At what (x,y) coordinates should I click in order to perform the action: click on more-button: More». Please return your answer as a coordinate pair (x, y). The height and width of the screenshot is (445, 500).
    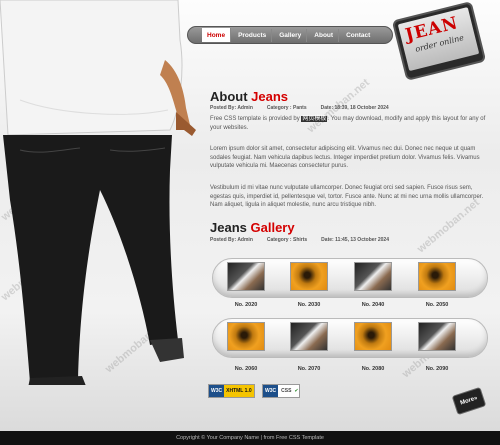
    Looking at the image, I should click on (469, 401).